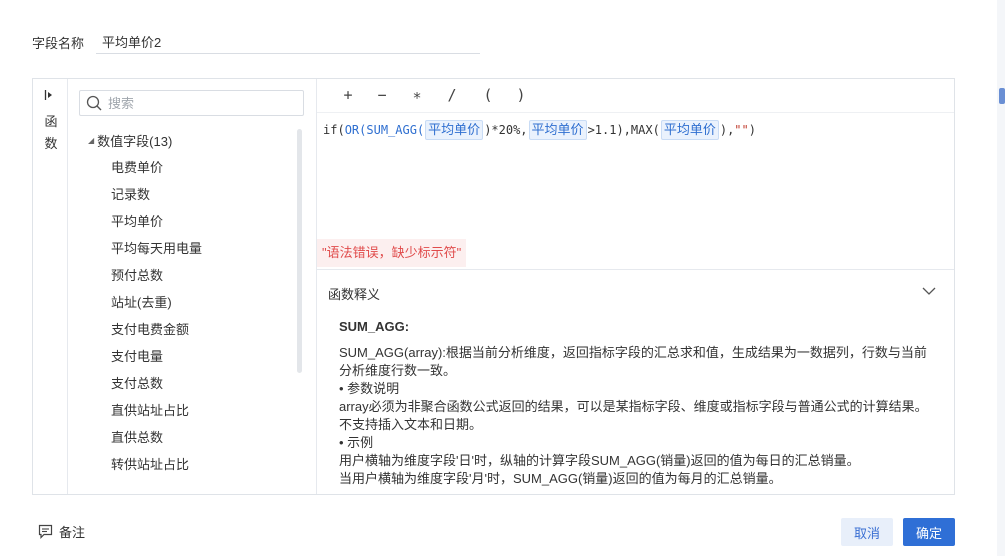 This screenshot has height=556, width=1005. Describe the element at coordinates (156, 437) in the screenshot. I see `field-item: 直供总数` at that location.